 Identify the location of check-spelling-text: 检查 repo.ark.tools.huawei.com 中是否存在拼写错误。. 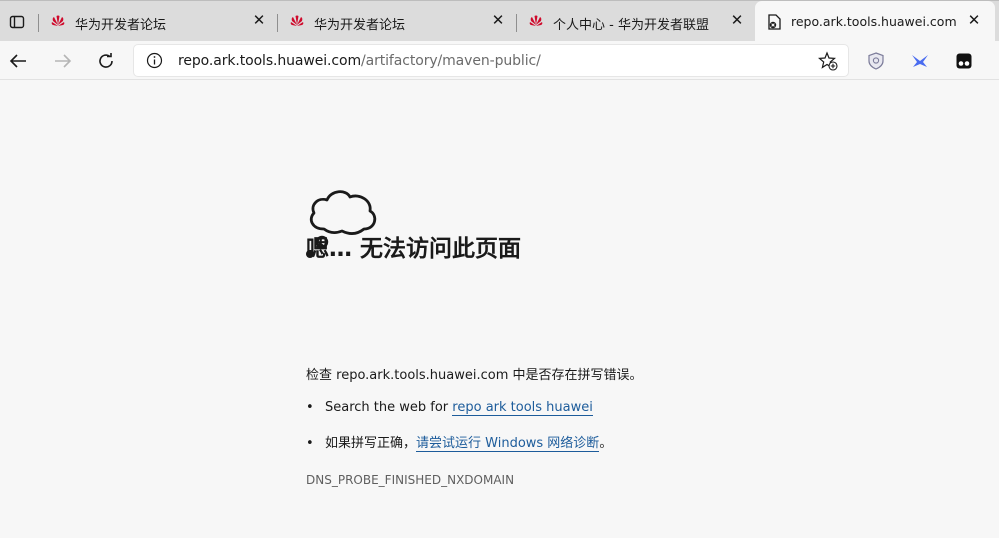
(474, 375).